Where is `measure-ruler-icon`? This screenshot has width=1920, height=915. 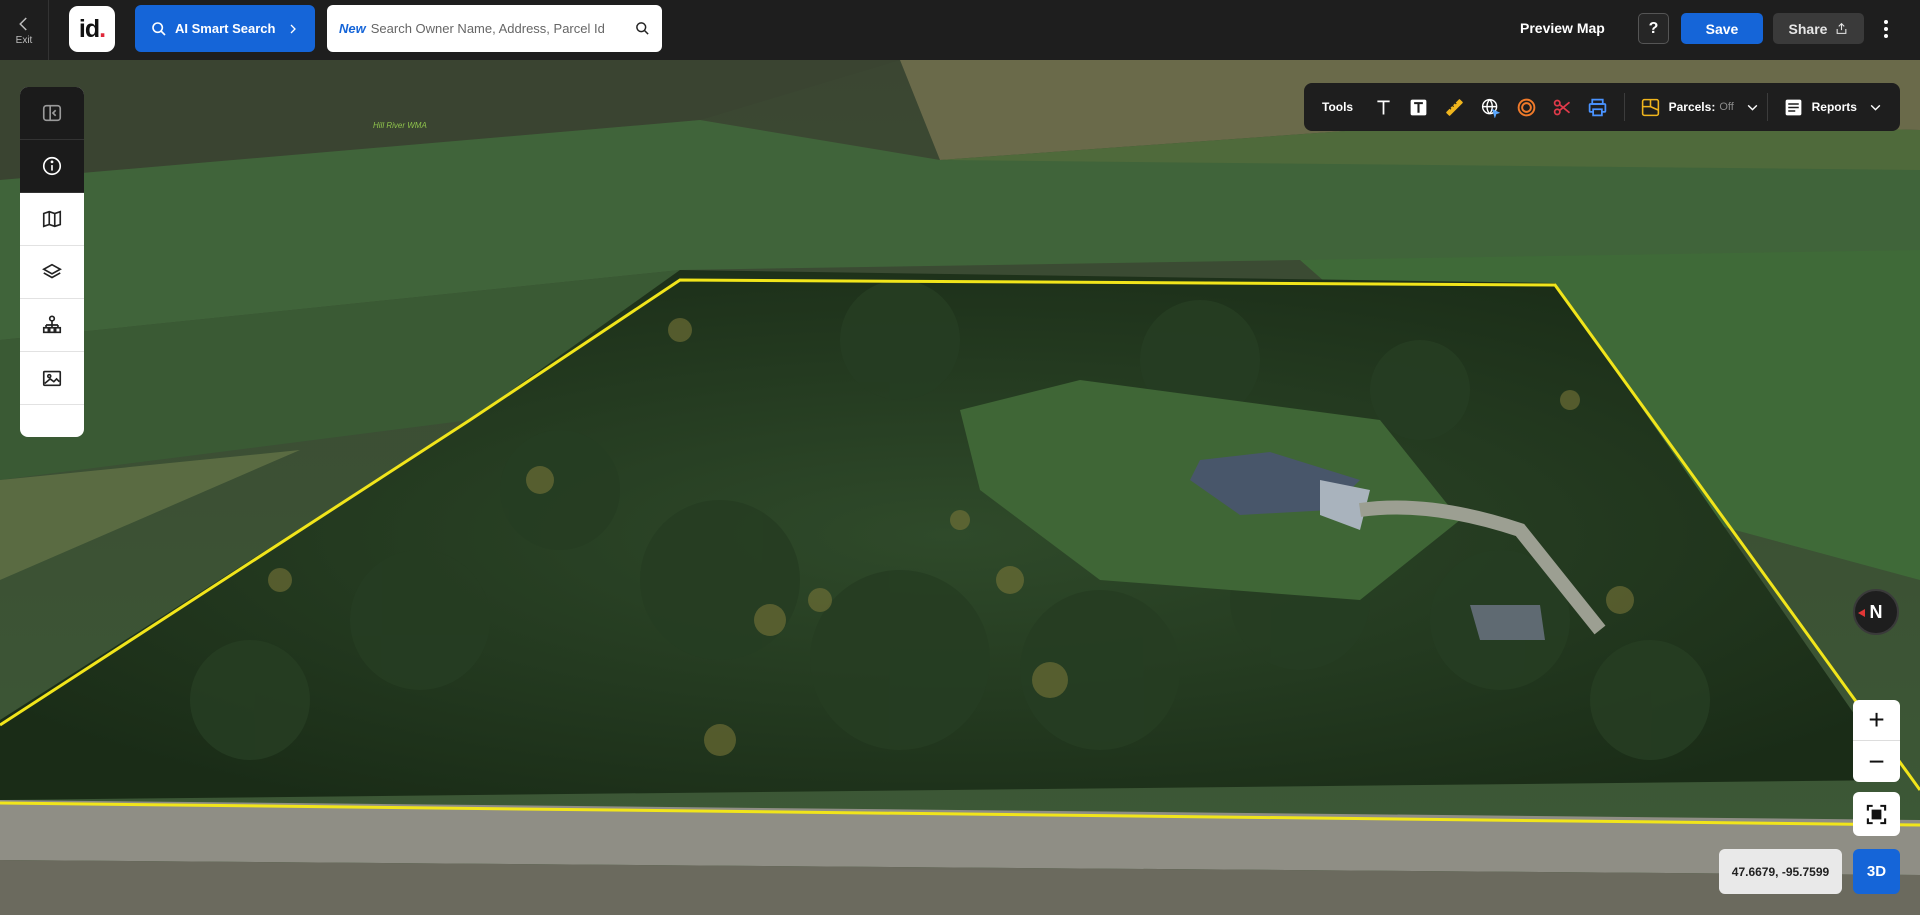 measure-ruler-icon is located at coordinates (1454, 107).